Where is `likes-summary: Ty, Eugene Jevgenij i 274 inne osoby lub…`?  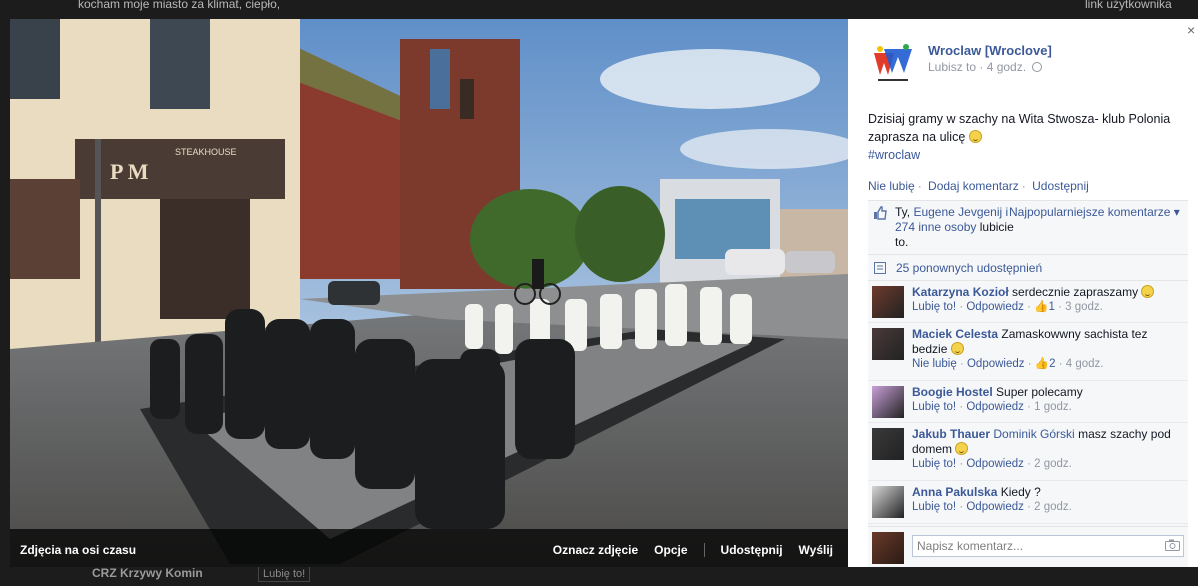 likes-summary: Ty, Eugene Jevgenij i 274 inne osoby lub… is located at coordinates (1028, 228).